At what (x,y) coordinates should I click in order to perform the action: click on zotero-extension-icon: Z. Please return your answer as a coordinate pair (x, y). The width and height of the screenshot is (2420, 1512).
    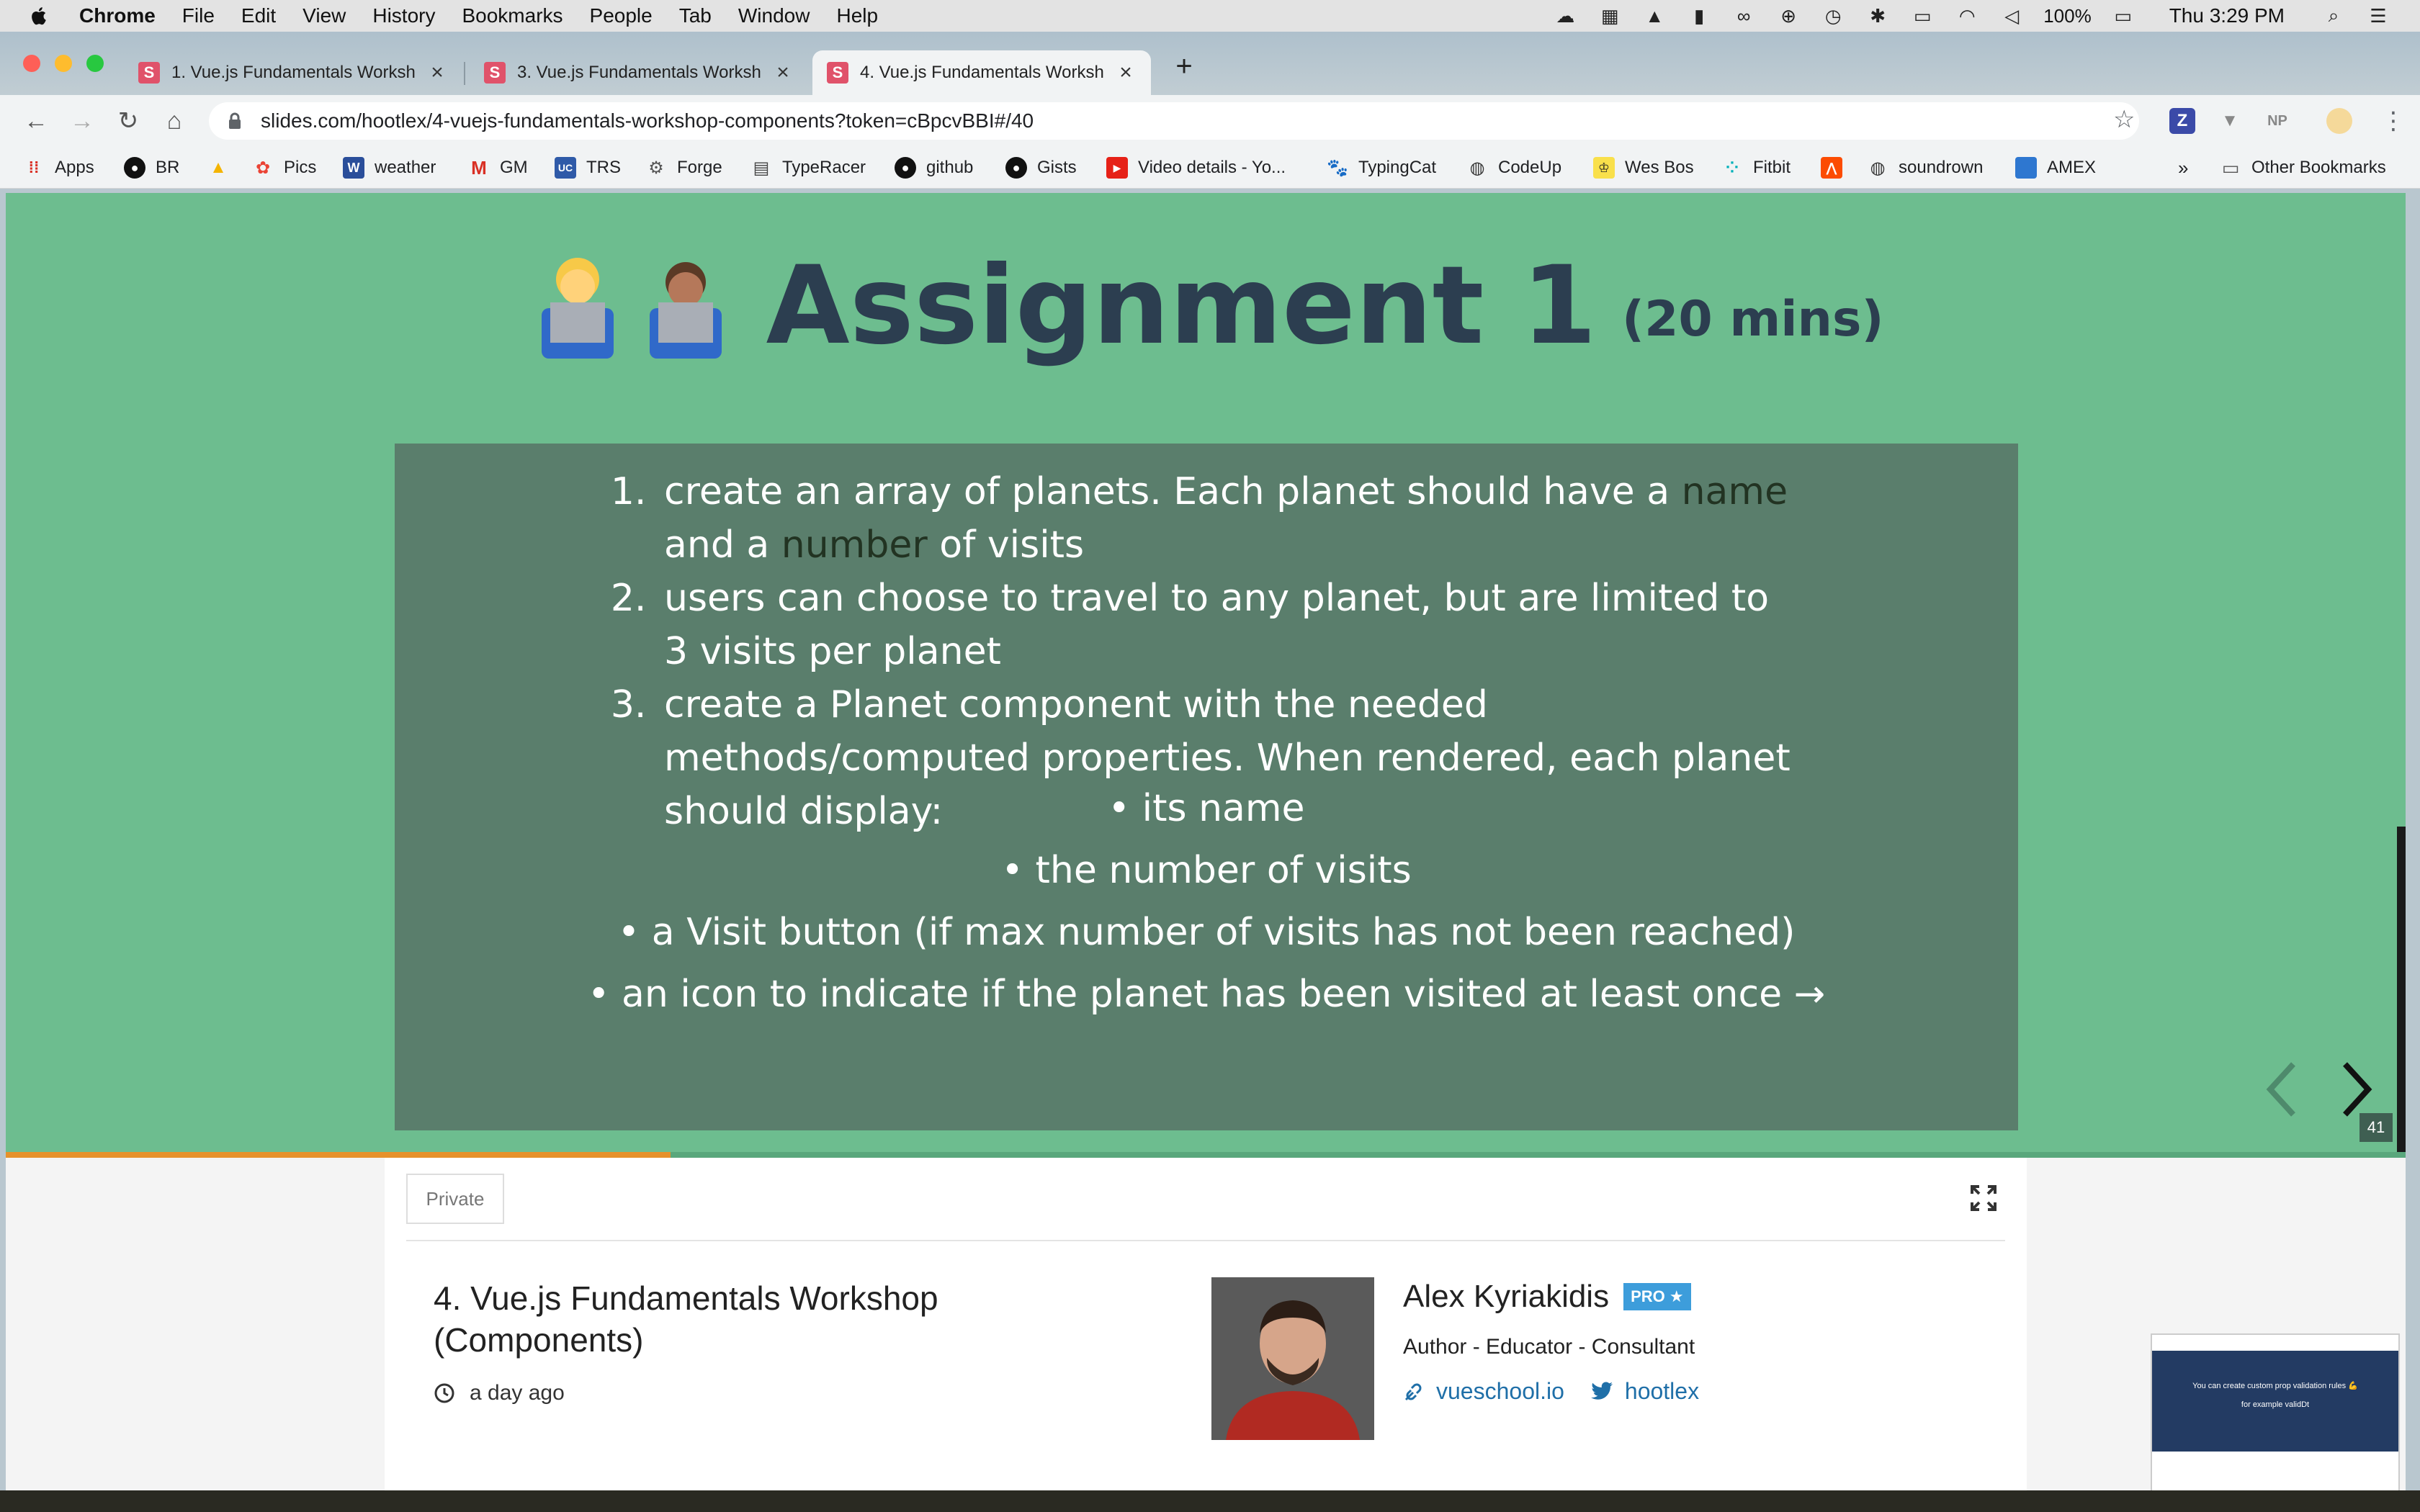
    Looking at the image, I should click on (2182, 121).